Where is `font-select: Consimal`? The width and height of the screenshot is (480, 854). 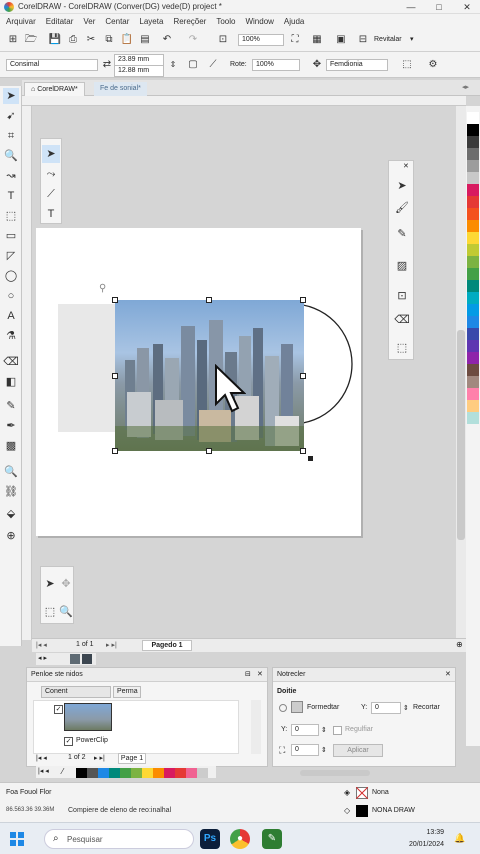
font-select: Consimal is located at coordinates (52, 65).